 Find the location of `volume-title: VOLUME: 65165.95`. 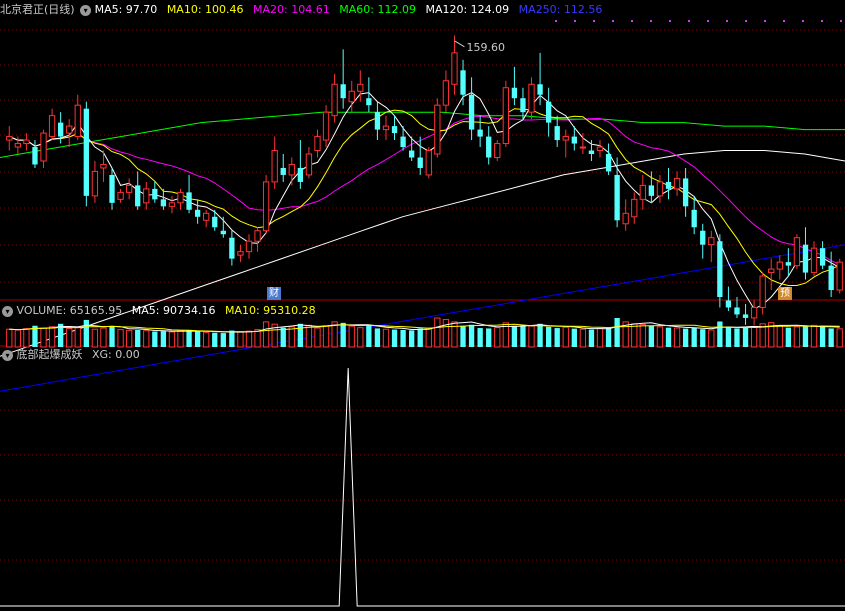

volume-title: VOLUME: 65165.95 is located at coordinates (69, 310).